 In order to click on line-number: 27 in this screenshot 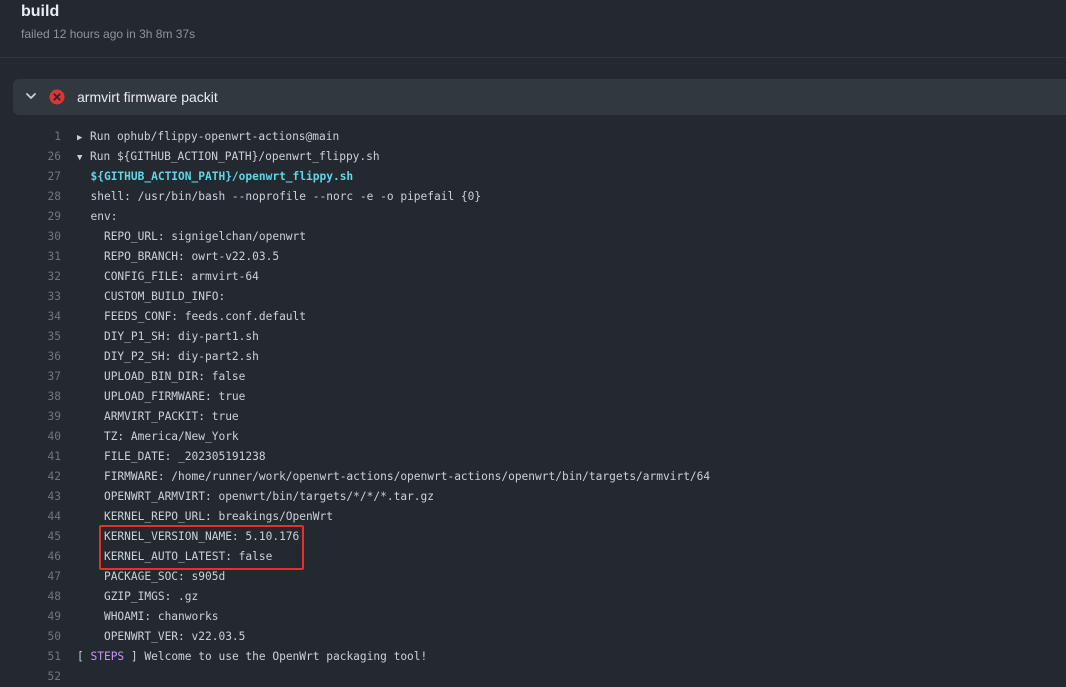, I will do `click(40, 177)`.